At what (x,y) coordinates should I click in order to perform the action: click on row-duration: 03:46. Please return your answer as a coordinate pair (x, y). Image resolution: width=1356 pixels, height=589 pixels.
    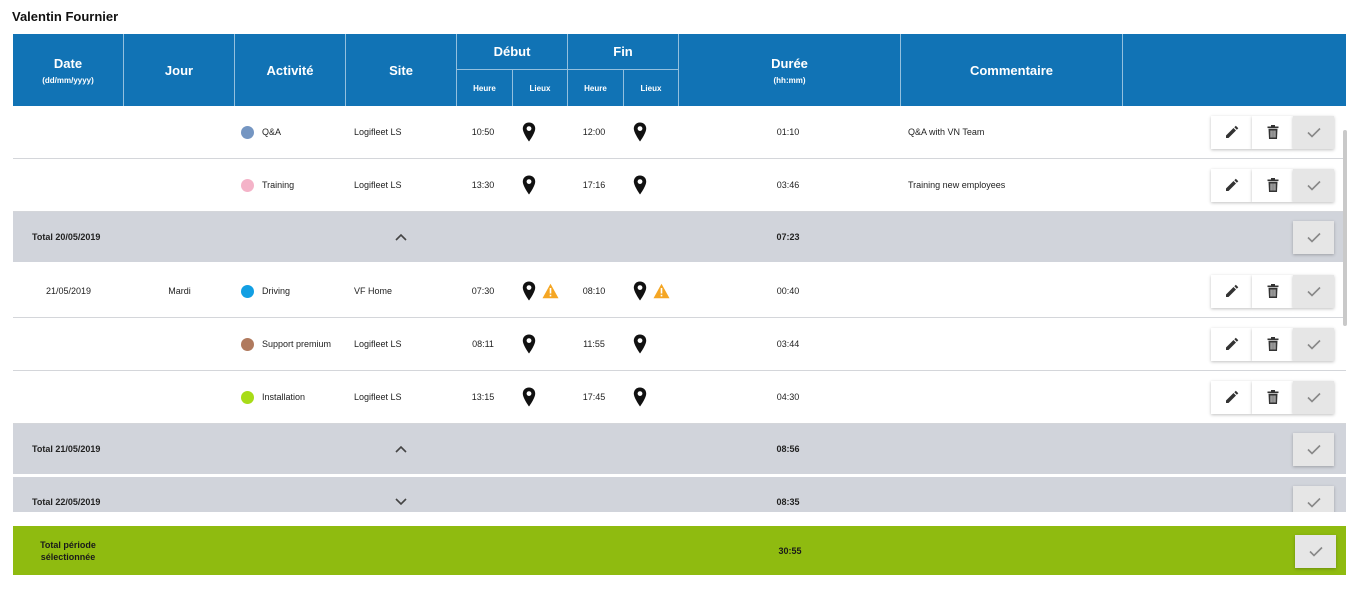
    Looking at the image, I should click on (788, 185).